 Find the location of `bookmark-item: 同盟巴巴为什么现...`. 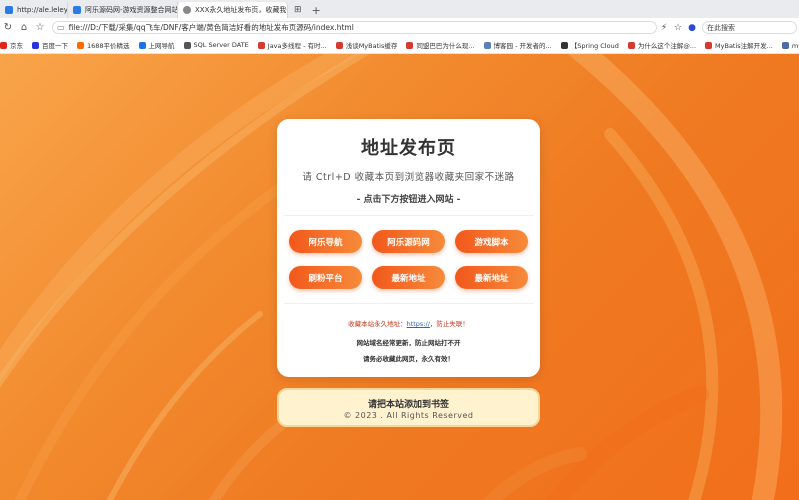

bookmark-item: 同盟巴巴为什么现... is located at coordinates (440, 45).